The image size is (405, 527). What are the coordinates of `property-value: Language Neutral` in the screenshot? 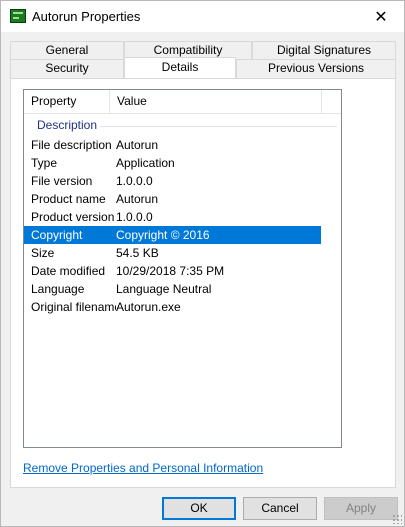 It's located at (164, 289).